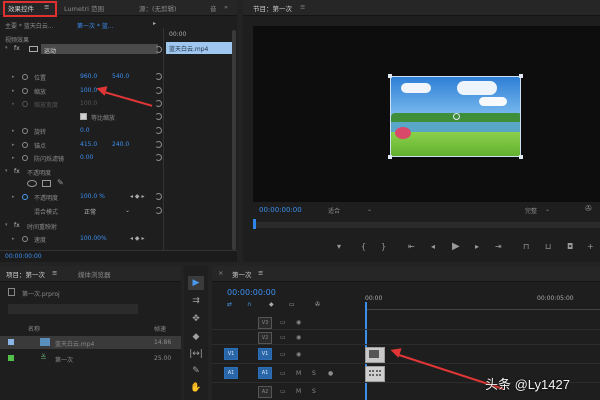 This screenshot has height=400, width=600. What do you see at coordinates (547, 209) in the screenshot?
I see `quality-chevron-down-icon: ⌄` at bounding box center [547, 209].